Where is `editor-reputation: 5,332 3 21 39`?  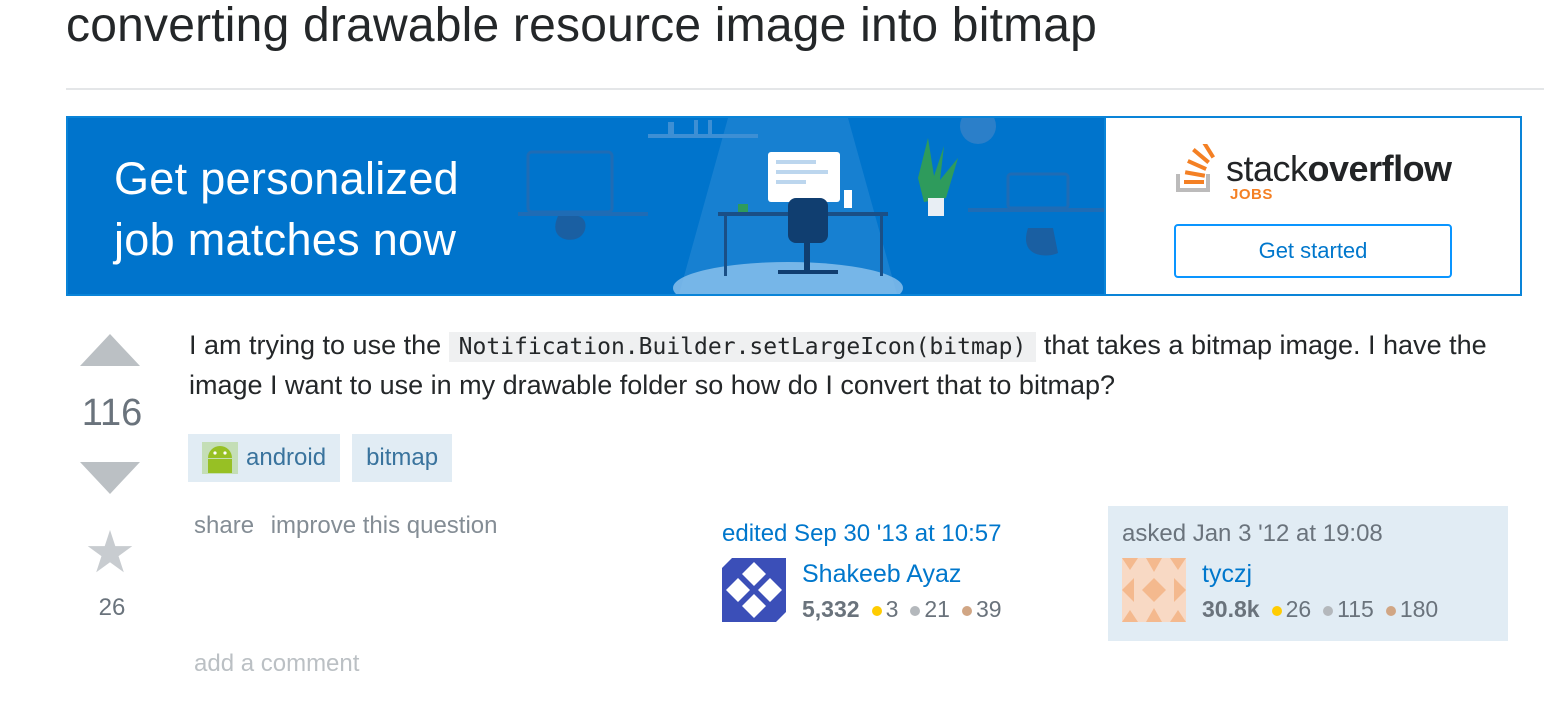
editor-reputation: 5,332 3 21 39 is located at coordinates (907, 609).